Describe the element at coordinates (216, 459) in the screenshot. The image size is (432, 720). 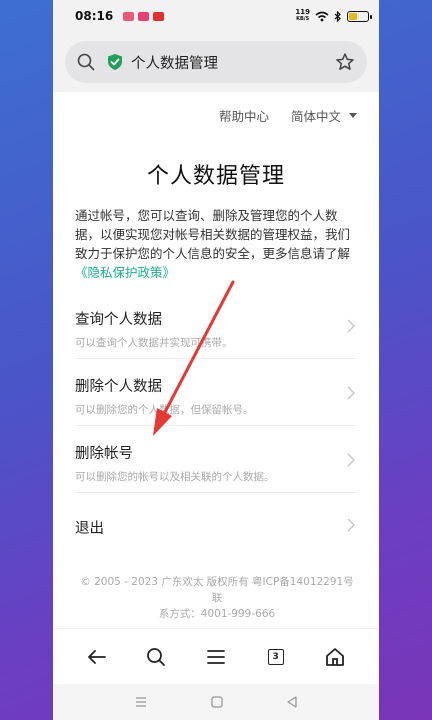
I see `menu-item-delete-account: 删除帐号 可以删除您的帐号以及相关联的个人数据。` at that location.